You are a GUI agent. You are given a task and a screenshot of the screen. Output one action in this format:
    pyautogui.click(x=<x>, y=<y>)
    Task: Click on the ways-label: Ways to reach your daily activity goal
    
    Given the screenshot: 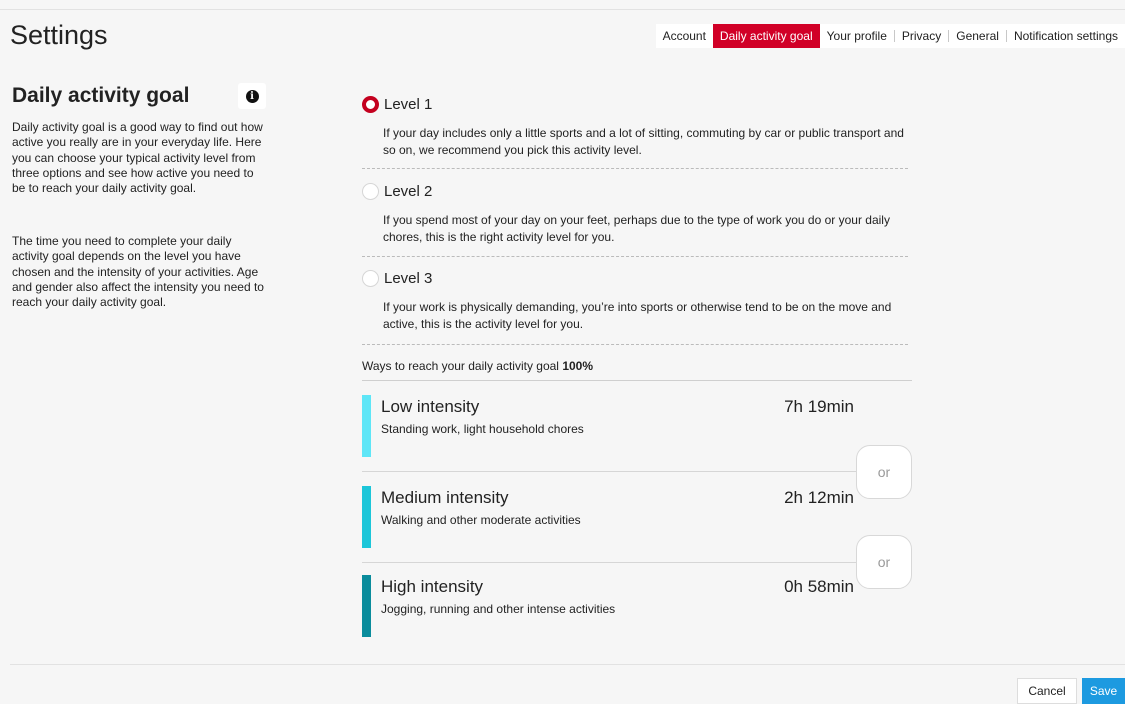 What is the action you would take?
    pyautogui.click(x=460, y=366)
    